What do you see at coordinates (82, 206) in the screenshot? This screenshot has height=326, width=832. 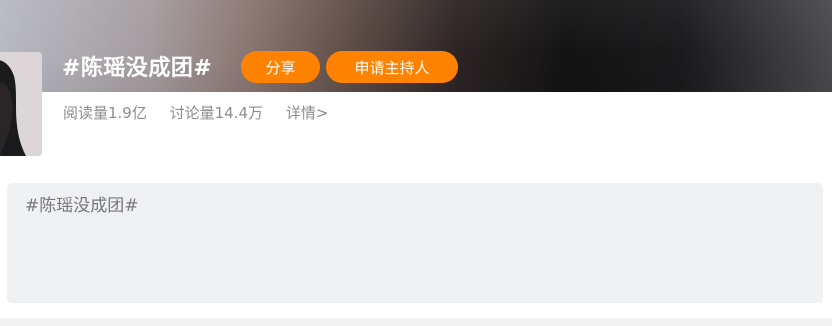 I see `composer-prefill-text: #陈瑶没成团#` at bounding box center [82, 206].